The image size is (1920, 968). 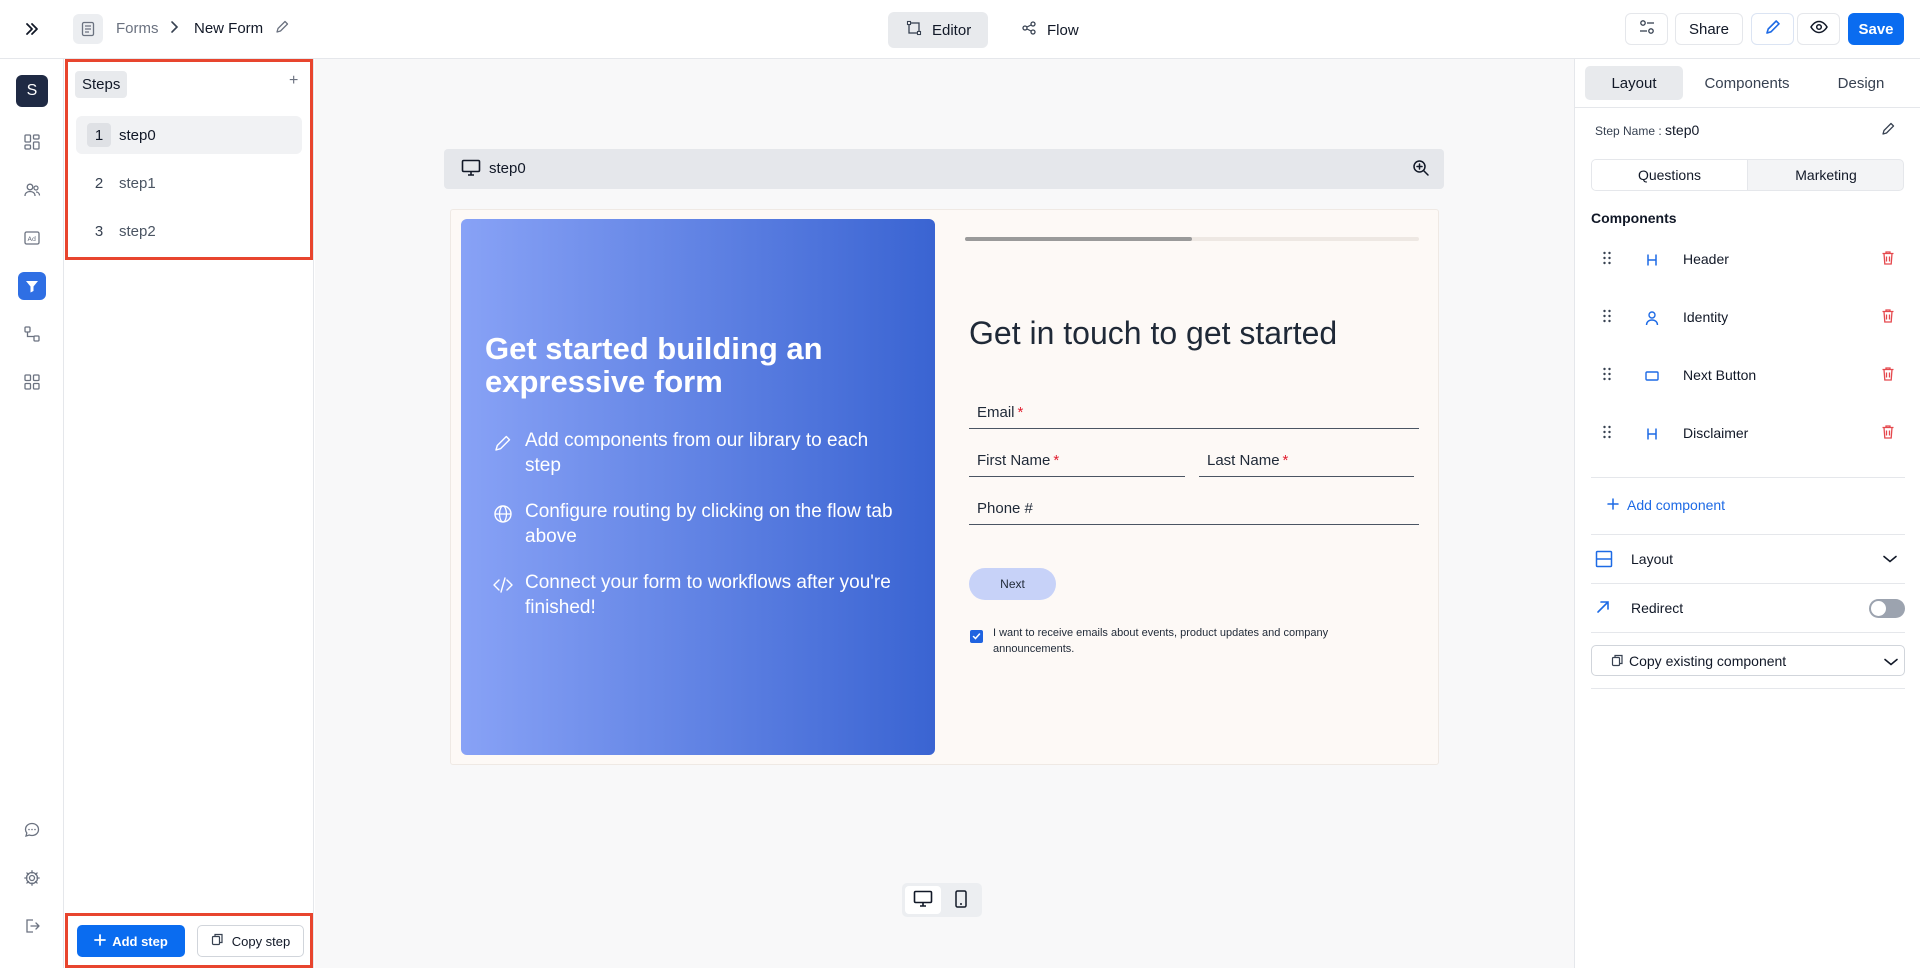 I want to click on step-name: step0, so click(x=137, y=135).